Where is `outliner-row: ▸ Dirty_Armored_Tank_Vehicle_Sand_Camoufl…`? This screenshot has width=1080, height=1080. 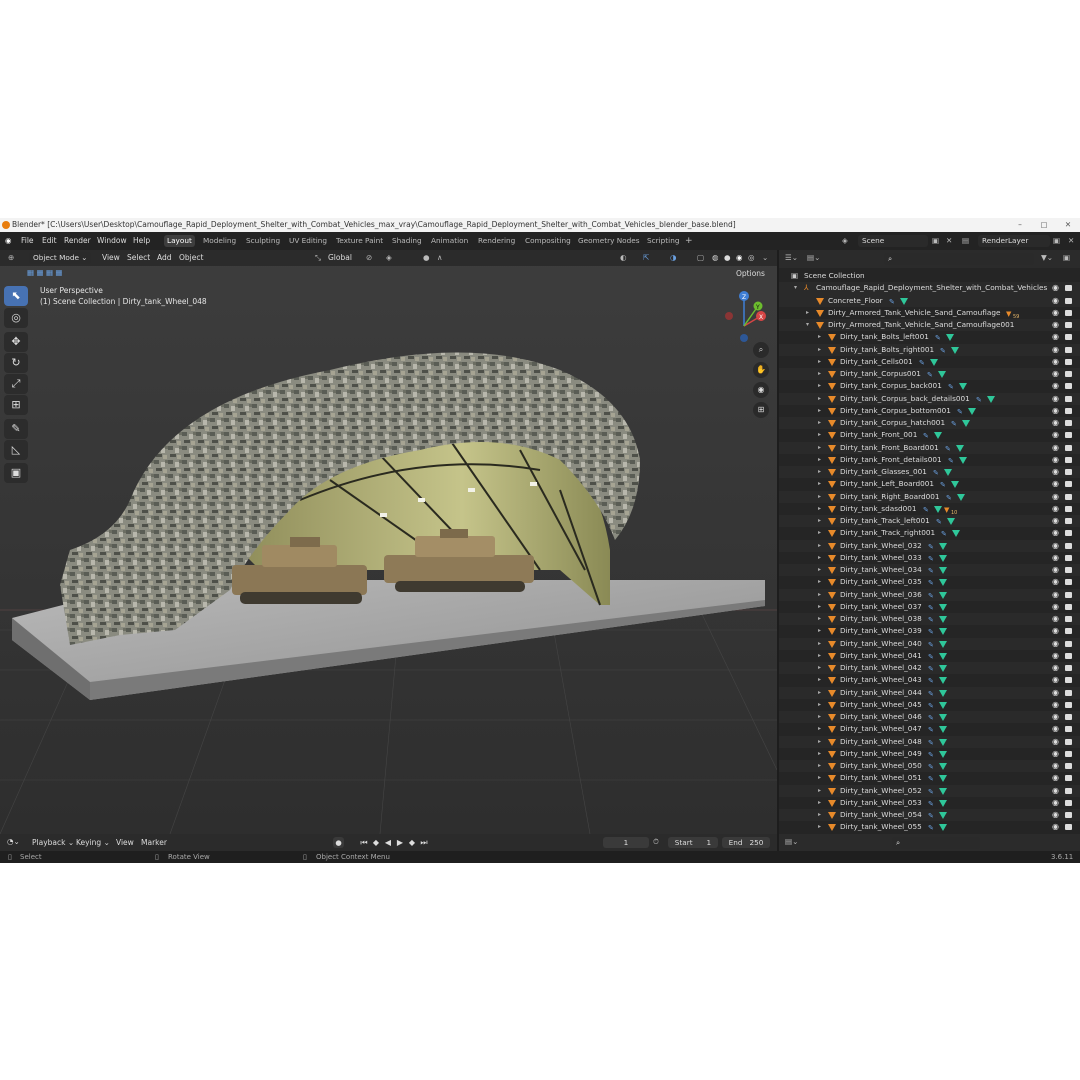 outliner-row: ▸ Dirty_Armored_Tank_Vehicle_Sand_Camoufl… is located at coordinates (929, 313).